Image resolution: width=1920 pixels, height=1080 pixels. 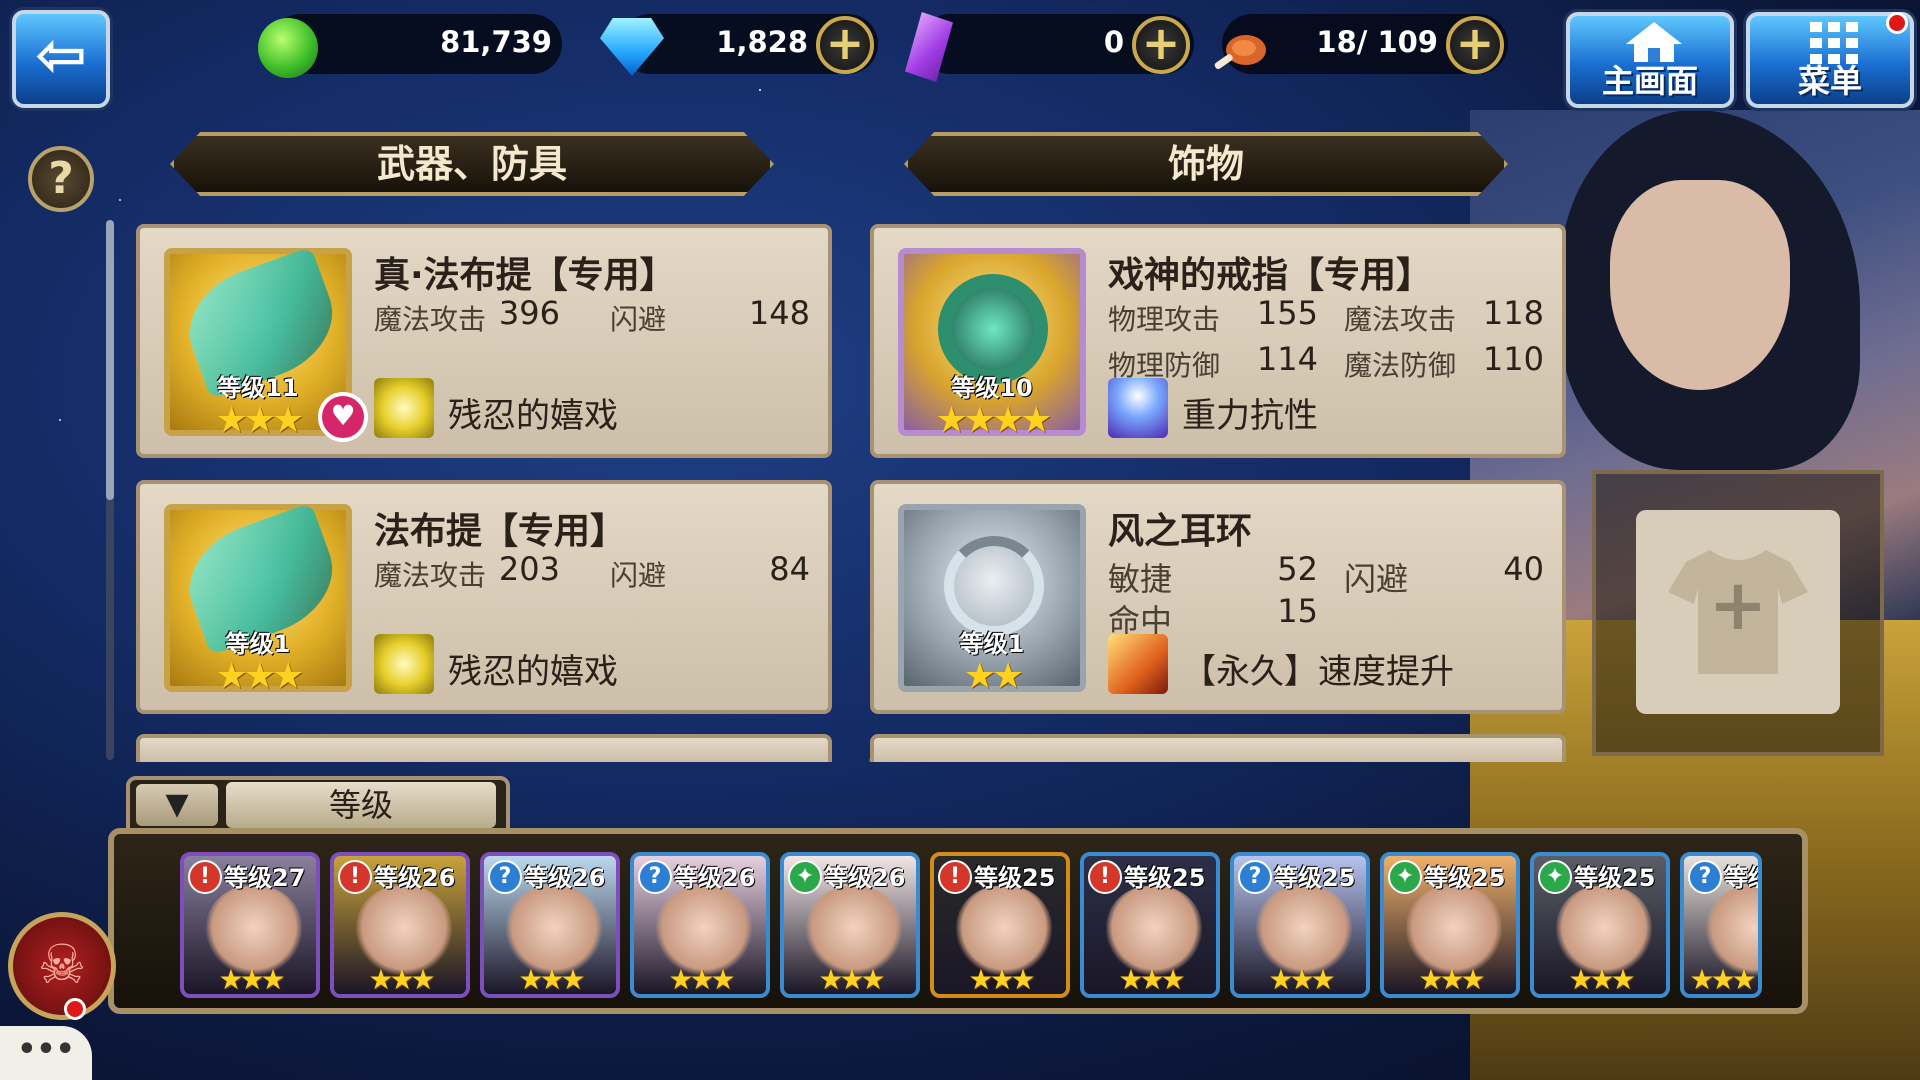 What do you see at coordinates (529, 569) in the screenshot?
I see `stat-value: 203` at bounding box center [529, 569].